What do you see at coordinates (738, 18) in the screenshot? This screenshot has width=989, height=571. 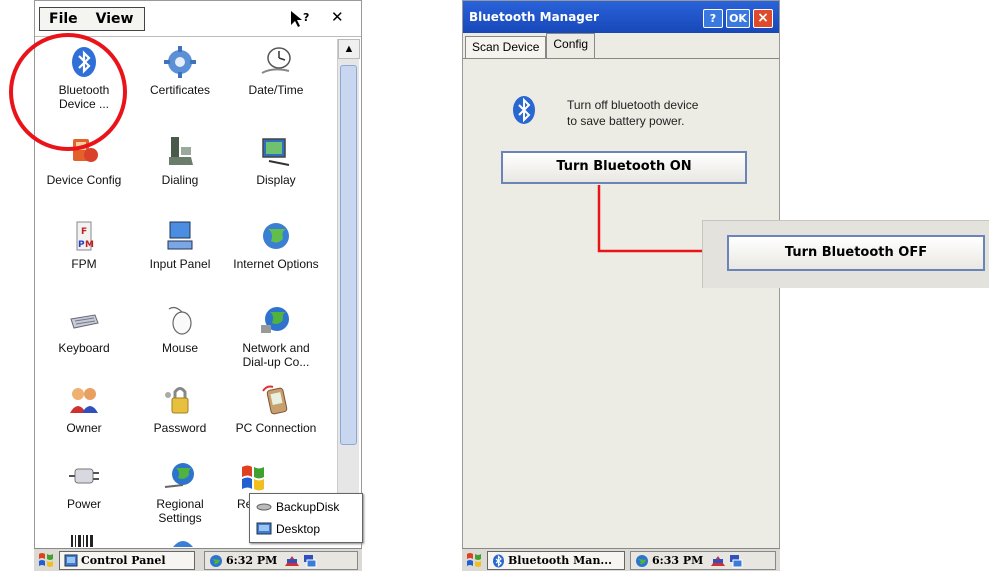 I see `ok-button: OK` at bounding box center [738, 18].